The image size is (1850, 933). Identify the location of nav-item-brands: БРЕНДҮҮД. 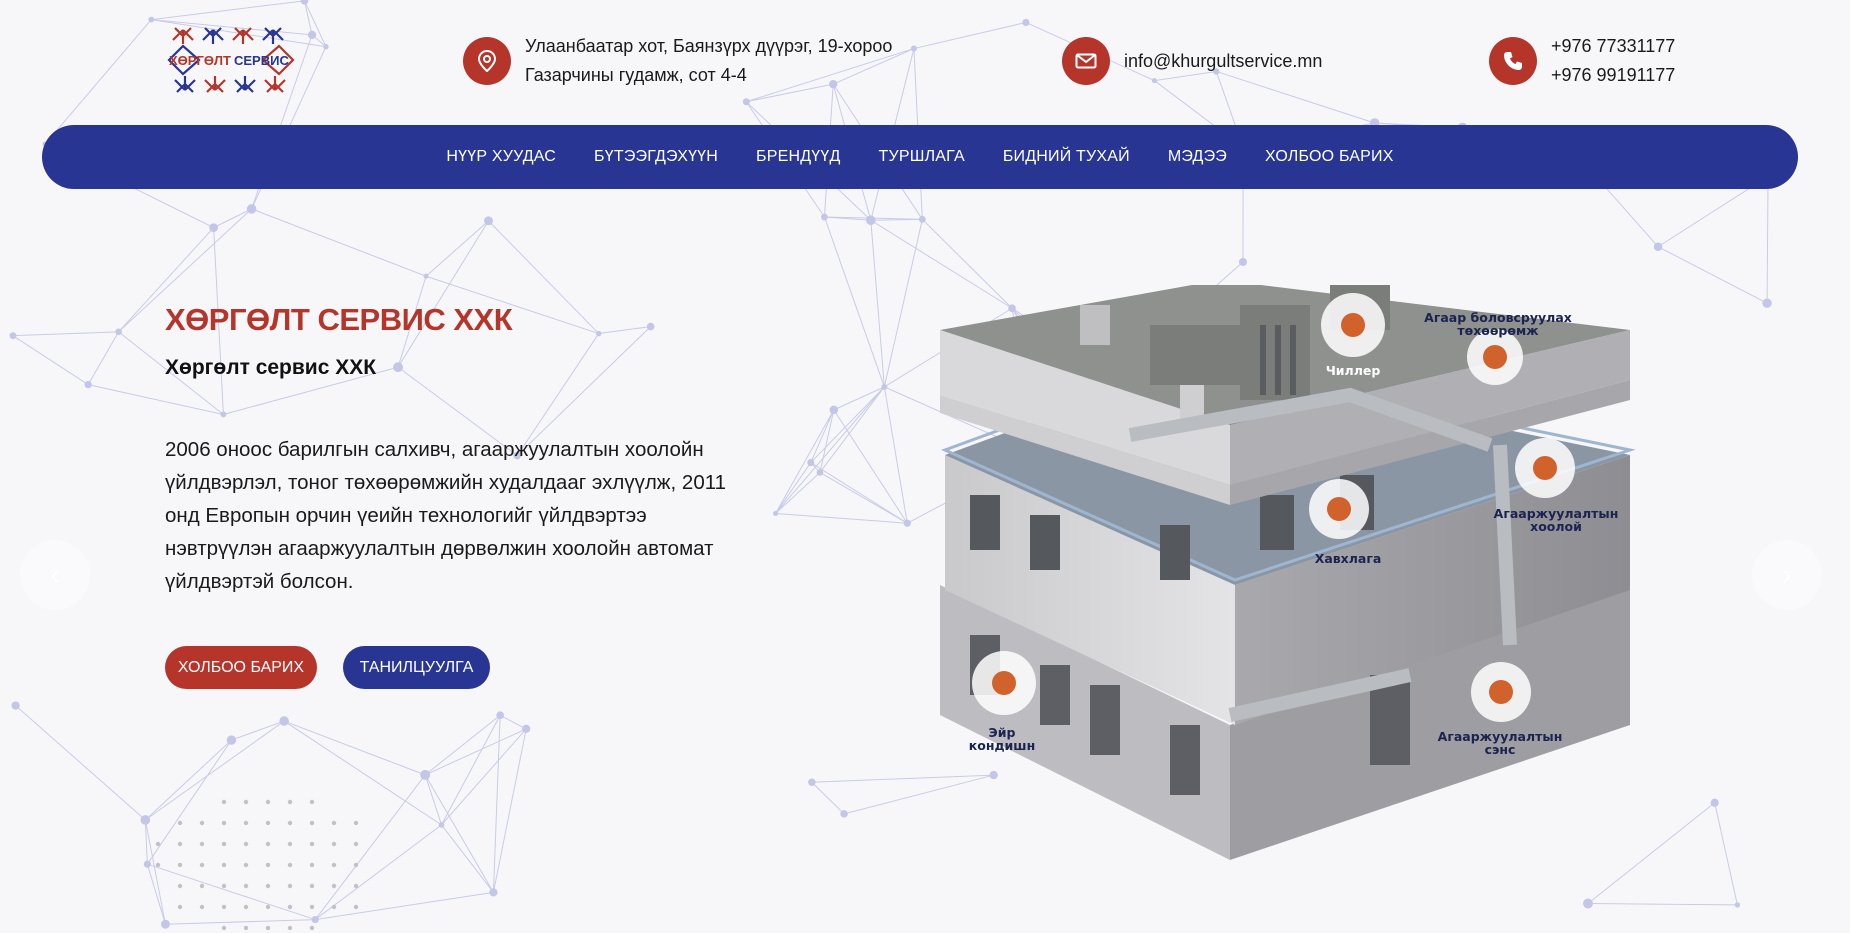
(798, 157).